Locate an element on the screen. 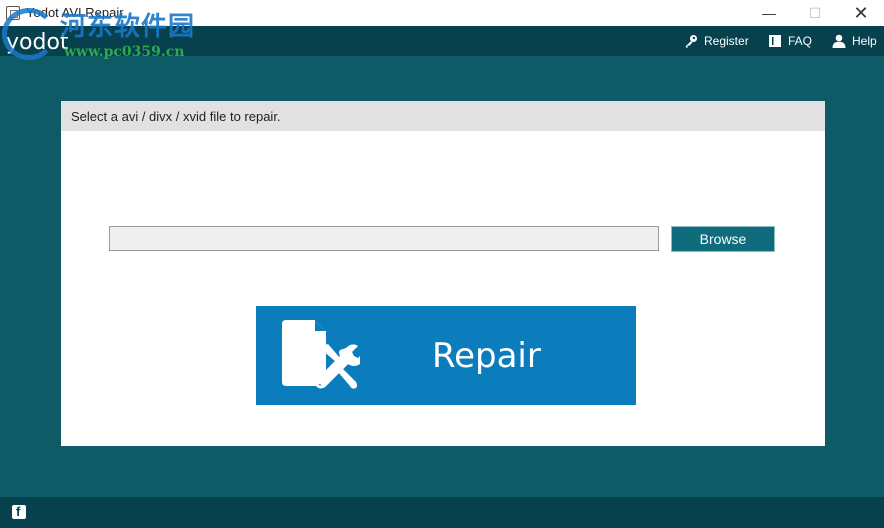 Image resolution: width=884 pixels, height=528 pixels. app-footer is located at coordinates (442, 512).